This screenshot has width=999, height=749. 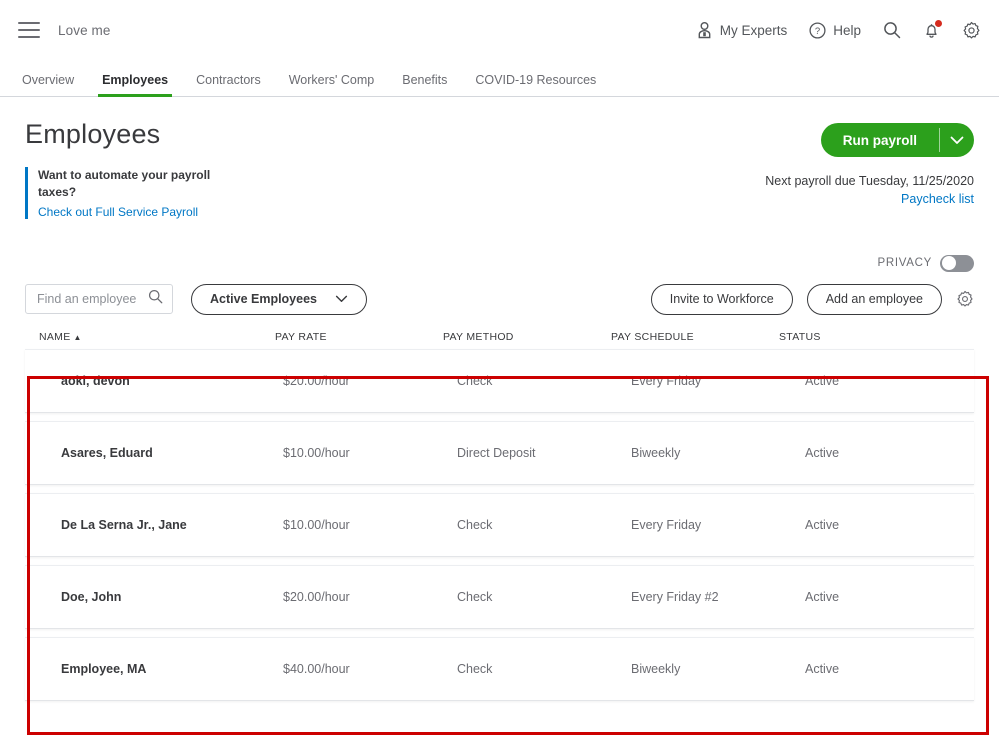 I want to click on my-experts-button: My Experts, so click(x=742, y=30).